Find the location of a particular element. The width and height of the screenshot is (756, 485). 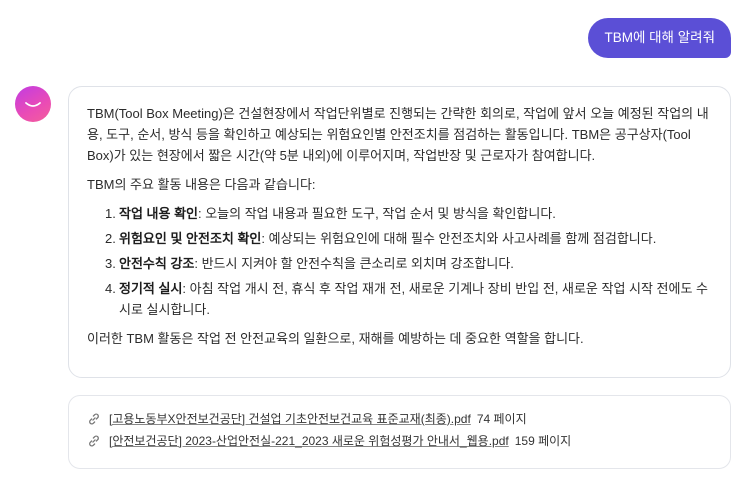

list-item-title: 정기적 실시 is located at coordinates (151, 288).